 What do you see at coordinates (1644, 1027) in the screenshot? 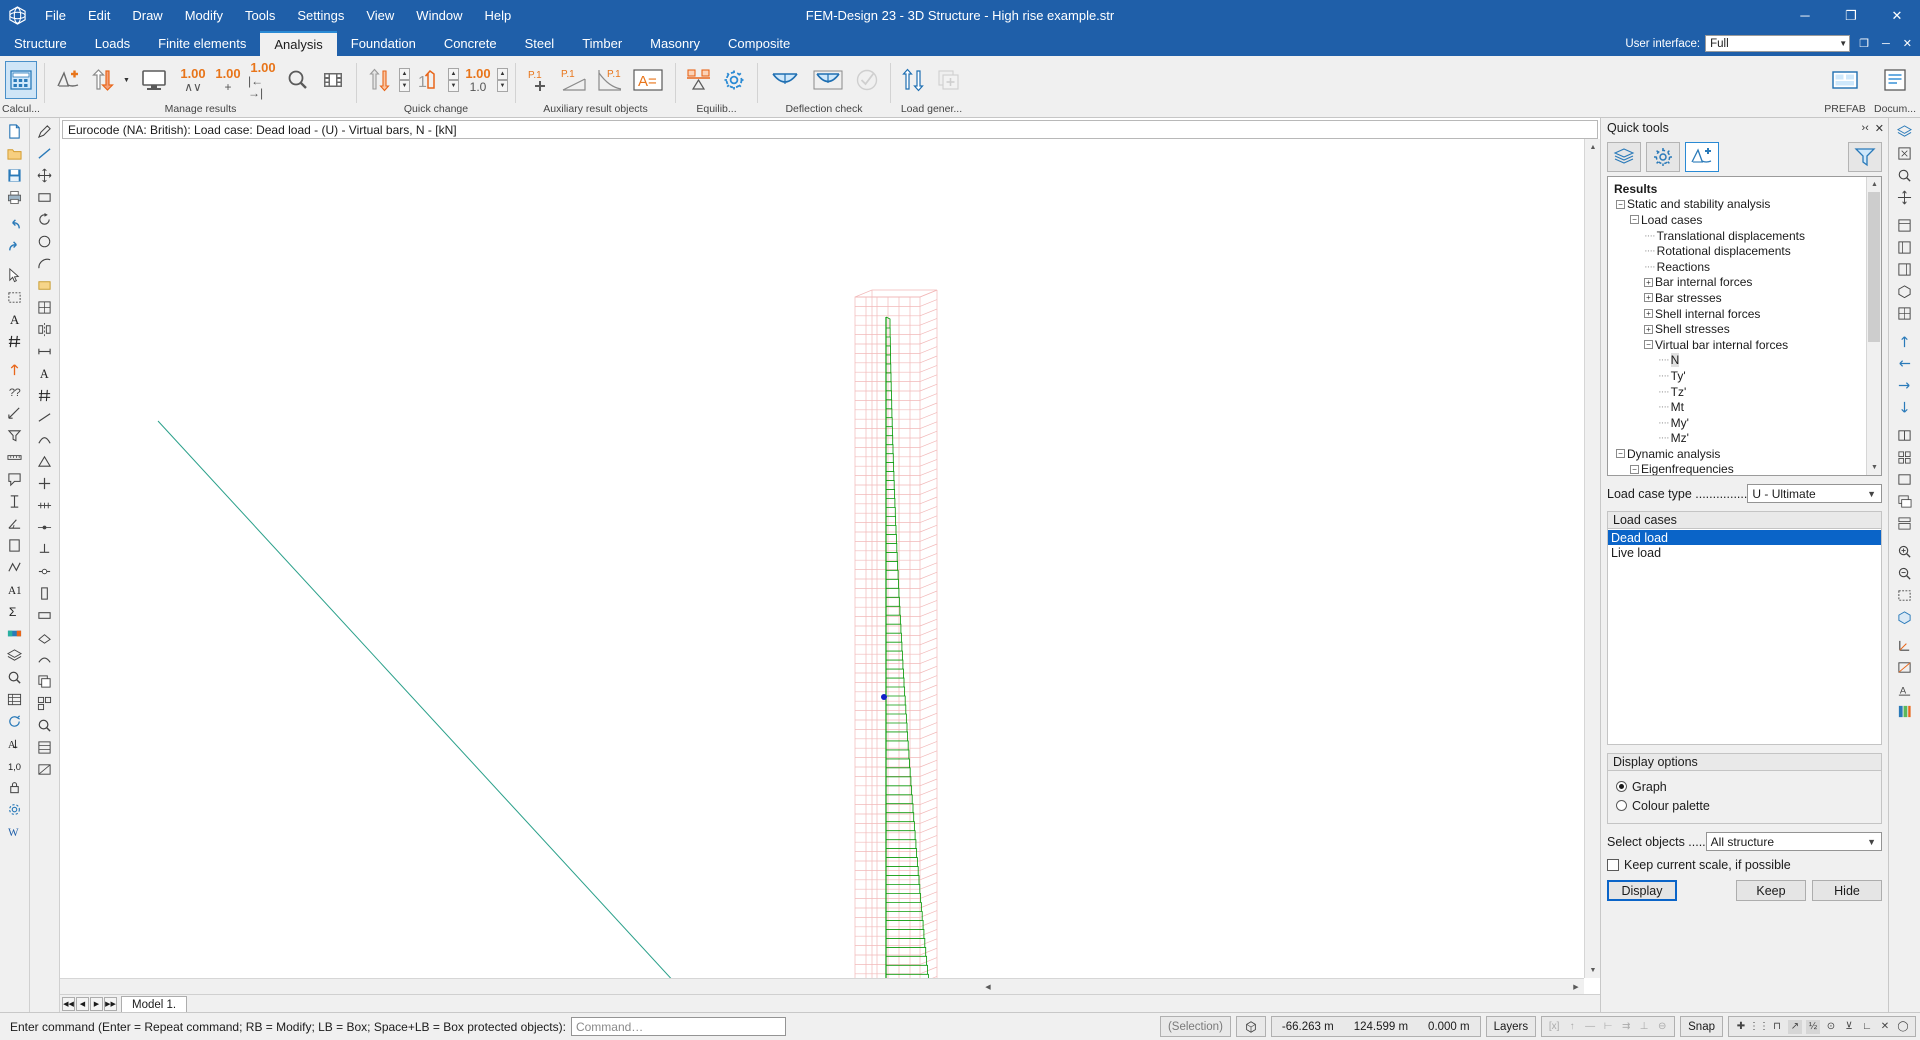
I see `perpendicular-icon: ⊥` at bounding box center [1644, 1027].